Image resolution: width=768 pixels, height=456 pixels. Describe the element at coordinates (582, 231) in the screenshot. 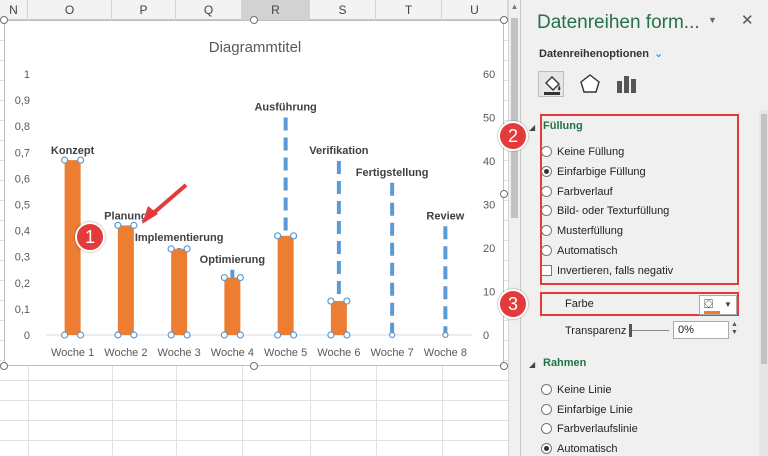

I see `fill-option-pattern: Musterfüllung` at that location.